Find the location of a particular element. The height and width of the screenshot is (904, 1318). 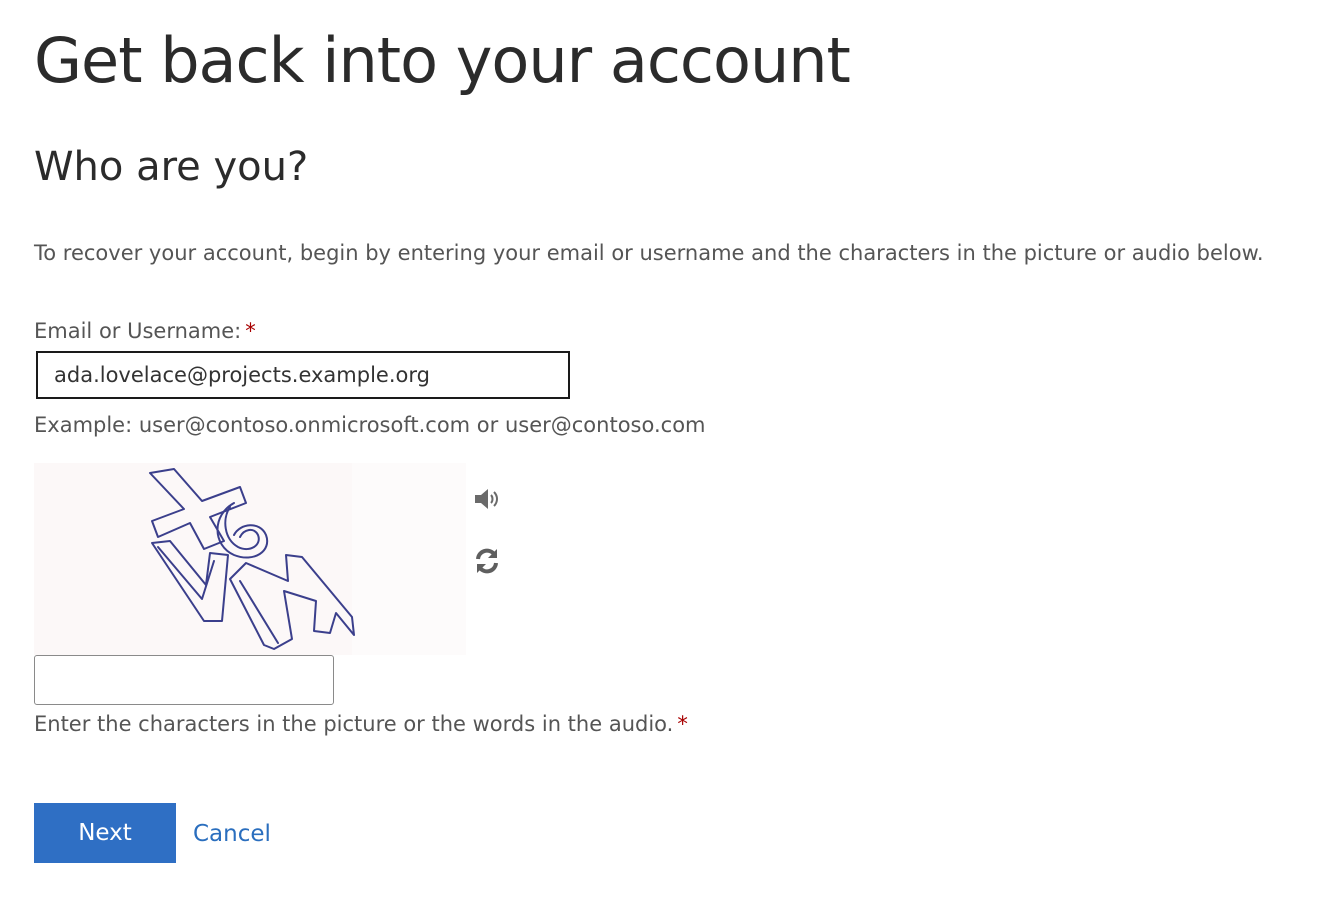

email-input is located at coordinates (303, 375).